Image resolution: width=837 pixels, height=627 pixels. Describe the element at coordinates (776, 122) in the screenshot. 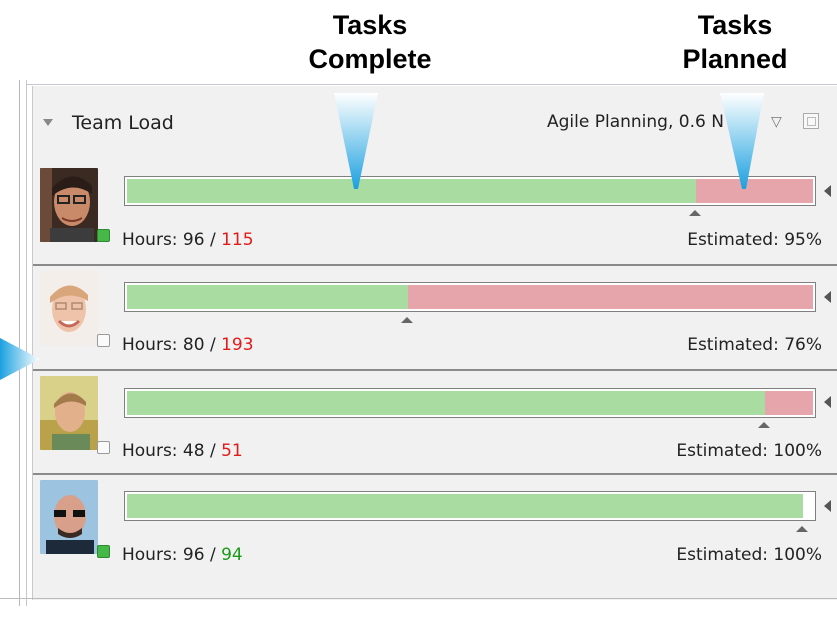

I see `filter-icon: ▽` at that location.